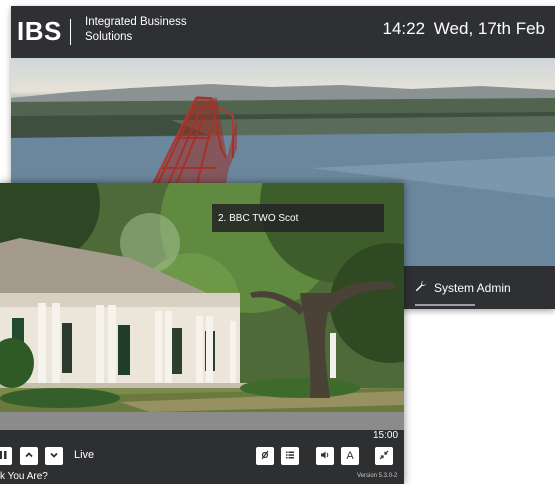 The image size is (555, 484). I want to click on system-admin-underline, so click(445, 305).